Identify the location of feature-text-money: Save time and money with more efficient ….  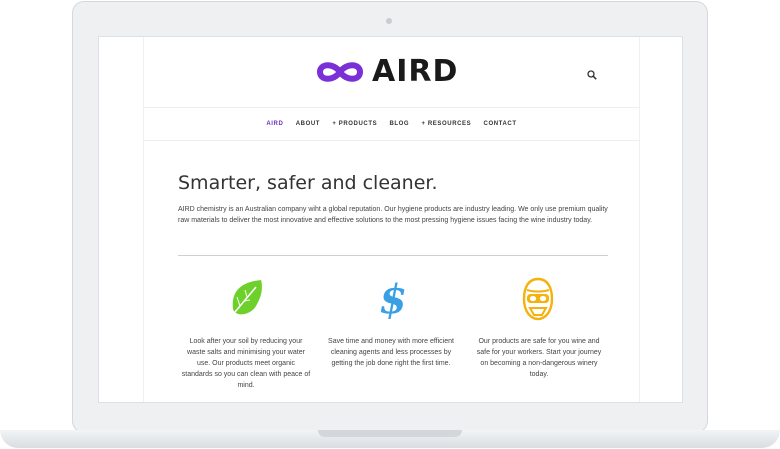
(391, 352).